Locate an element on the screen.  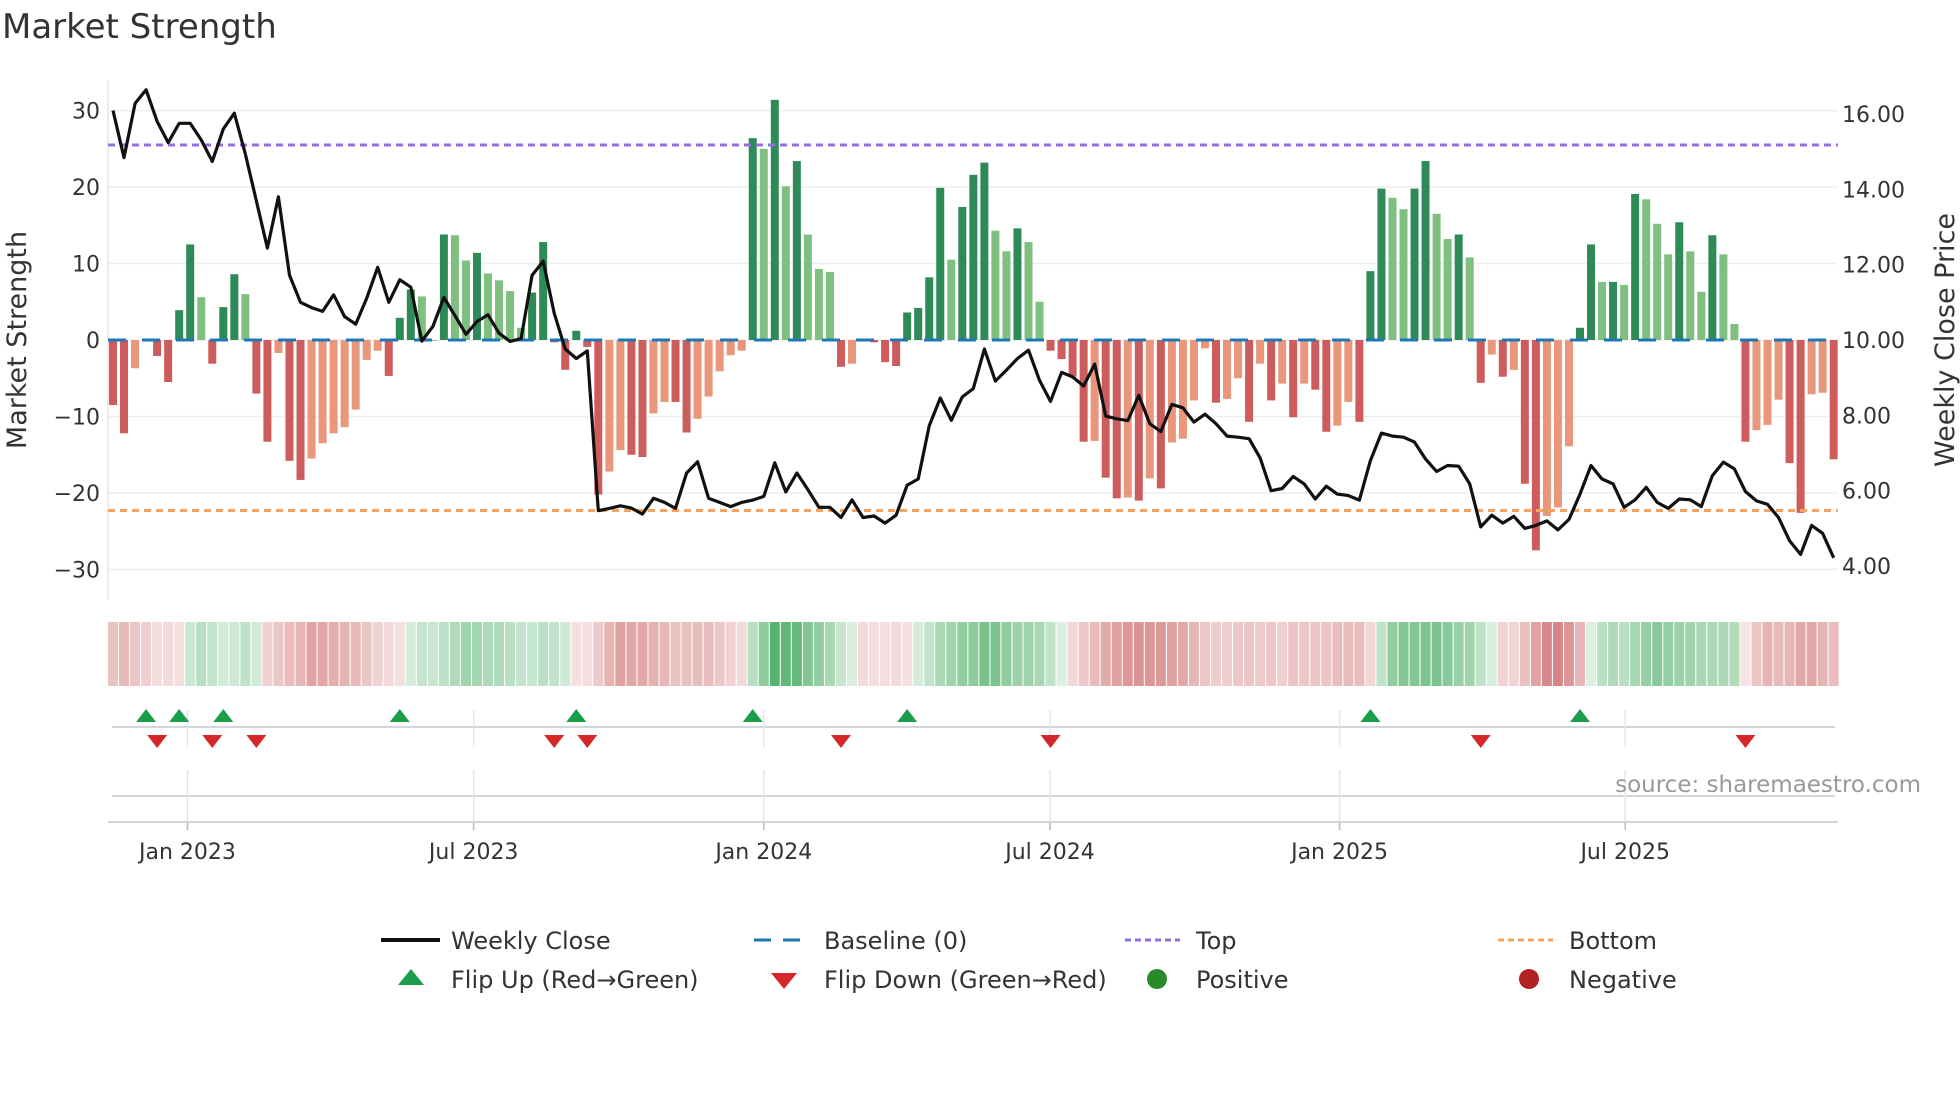
legend-item-baseline: Baseline (0) is located at coordinates (860, 941).